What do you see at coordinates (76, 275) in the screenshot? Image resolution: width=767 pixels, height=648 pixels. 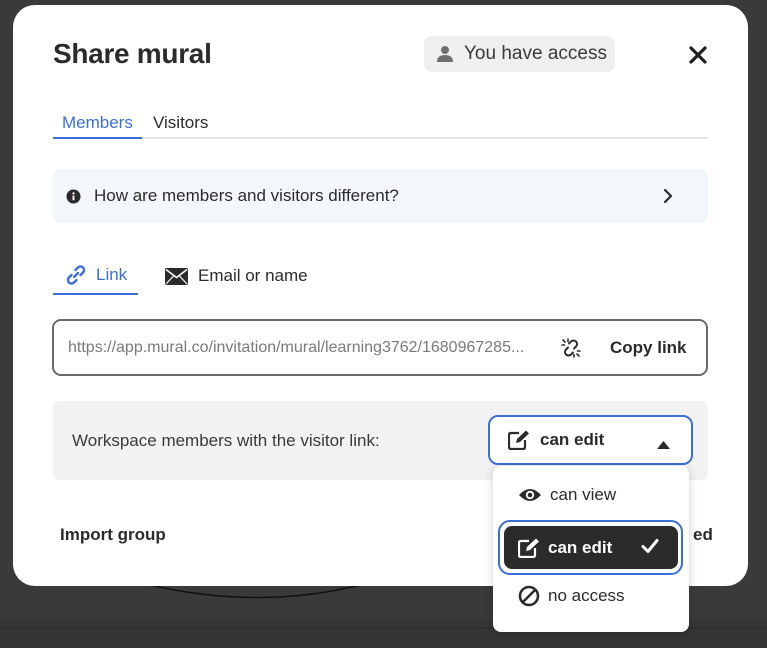 I see `link-icon` at bounding box center [76, 275].